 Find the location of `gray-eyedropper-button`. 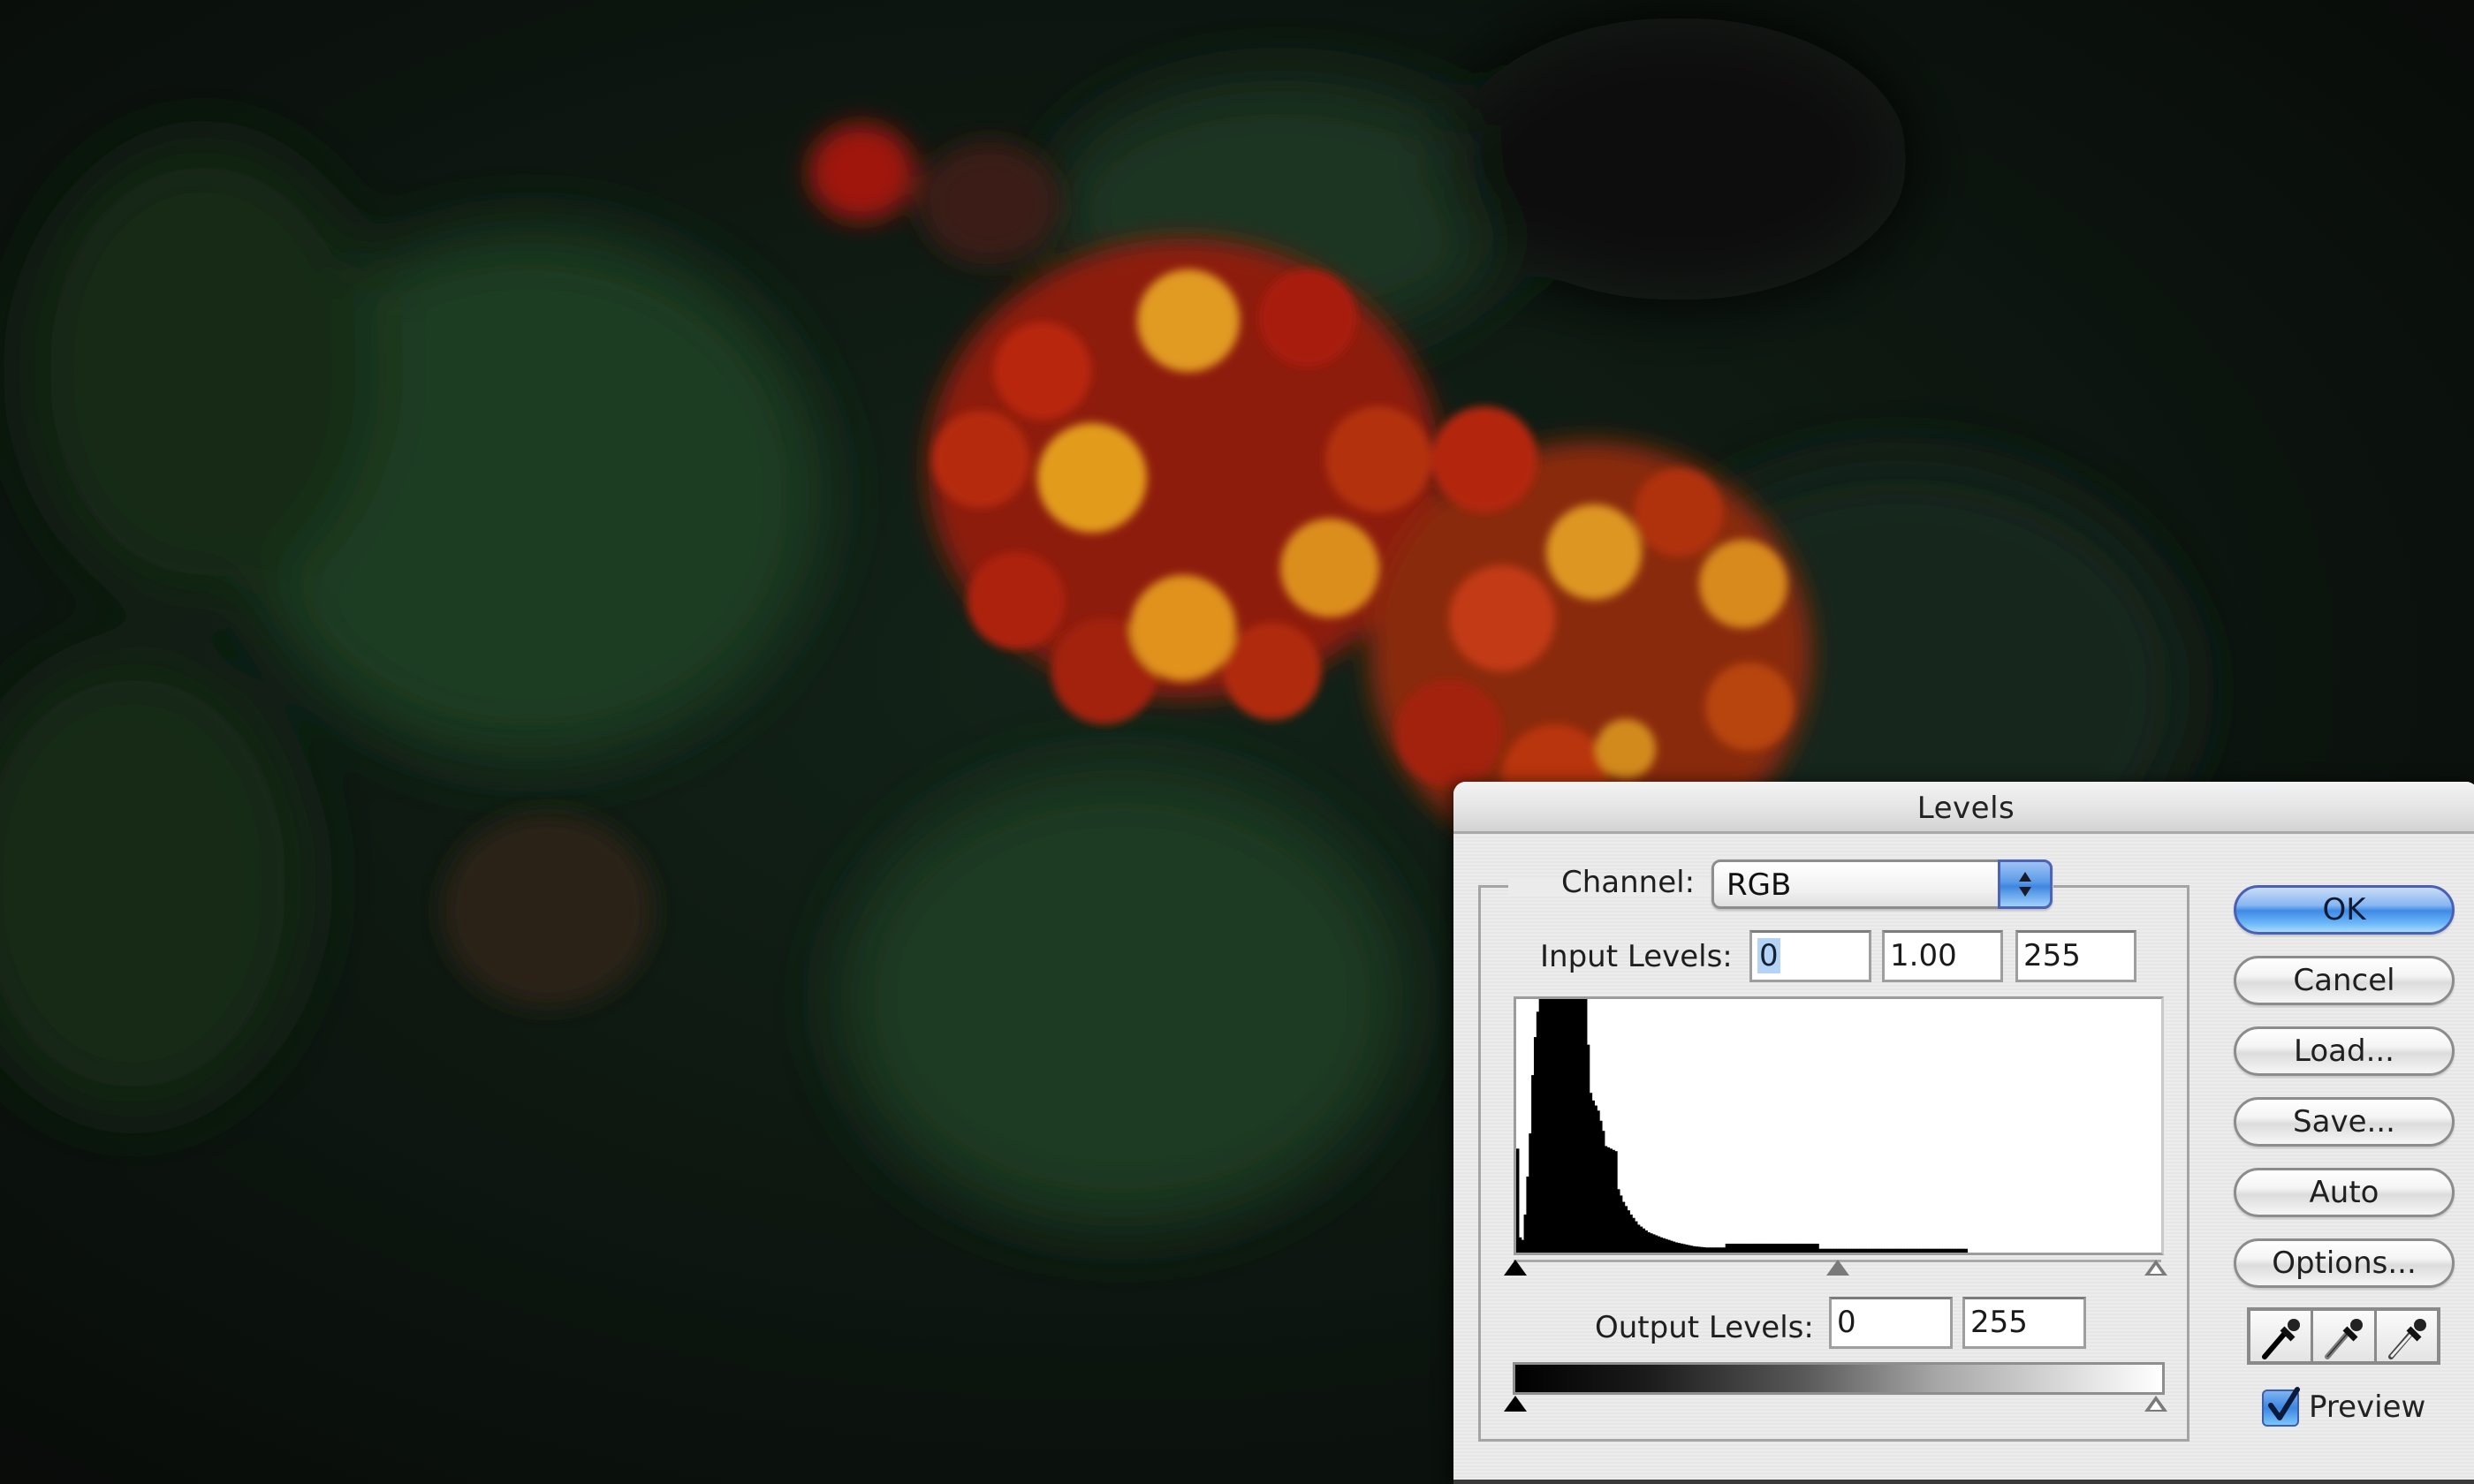

gray-eyedropper-button is located at coordinates (2345, 1336).